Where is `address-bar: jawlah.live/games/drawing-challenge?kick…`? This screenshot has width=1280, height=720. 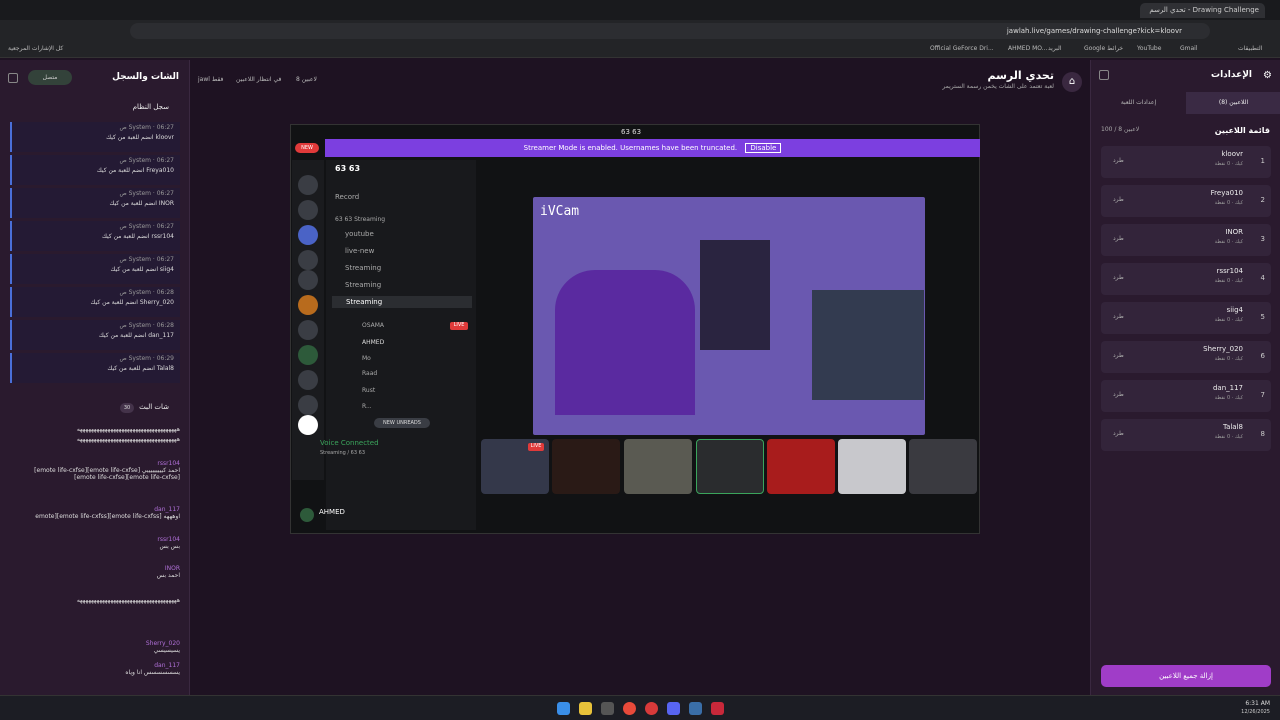 address-bar: jawlah.live/games/drawing-challenge?kick… is located at coordinates (670, 31).